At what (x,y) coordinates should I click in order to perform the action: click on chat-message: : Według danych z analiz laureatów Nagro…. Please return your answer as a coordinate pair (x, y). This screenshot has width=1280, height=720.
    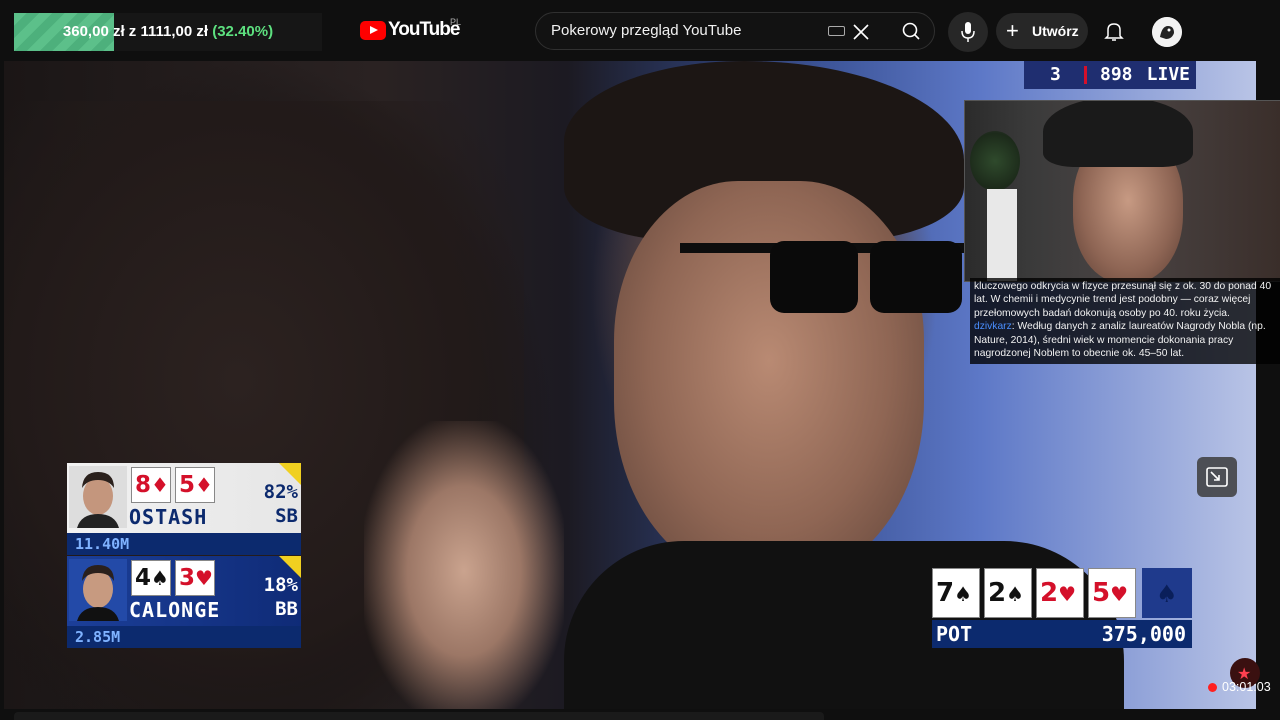
    Looking at the image, I should click on (1120, 340).